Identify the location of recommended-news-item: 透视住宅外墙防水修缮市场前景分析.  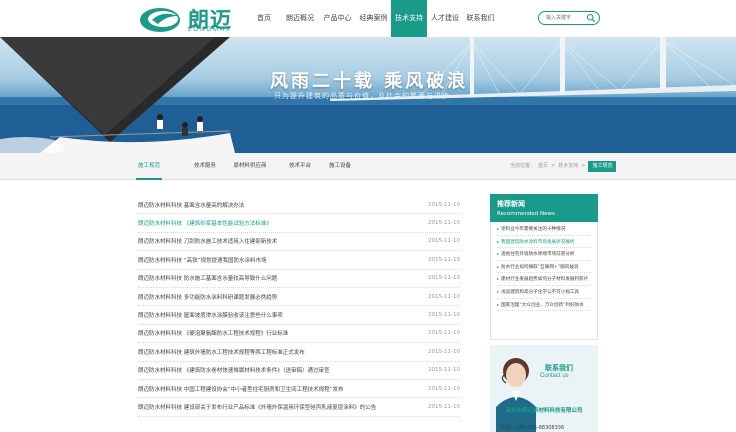
(544, 254).